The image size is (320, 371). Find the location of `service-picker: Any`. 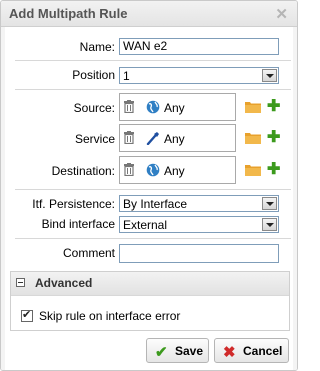

service-picker: Any is located at coordinates (177, 138).